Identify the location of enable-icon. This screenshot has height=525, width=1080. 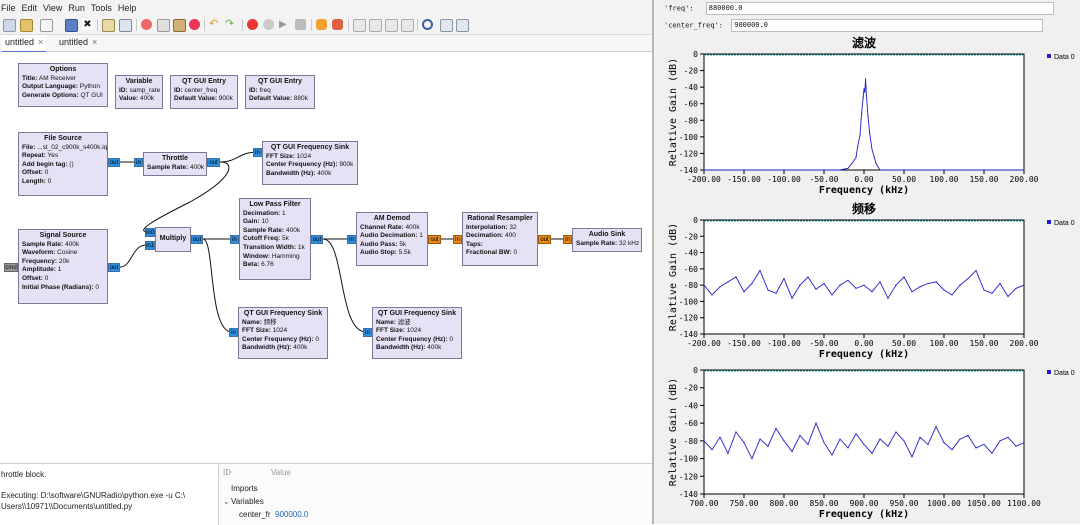
(321, 24).